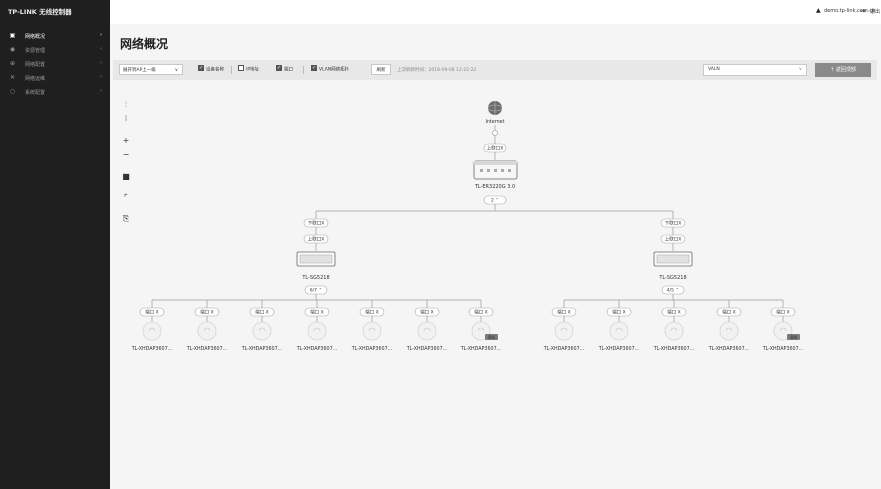 The width and height of the screenshot is (881, 489). I want to click on switch-expand-toggle: 6/7 ⌃, so click(316, 291).